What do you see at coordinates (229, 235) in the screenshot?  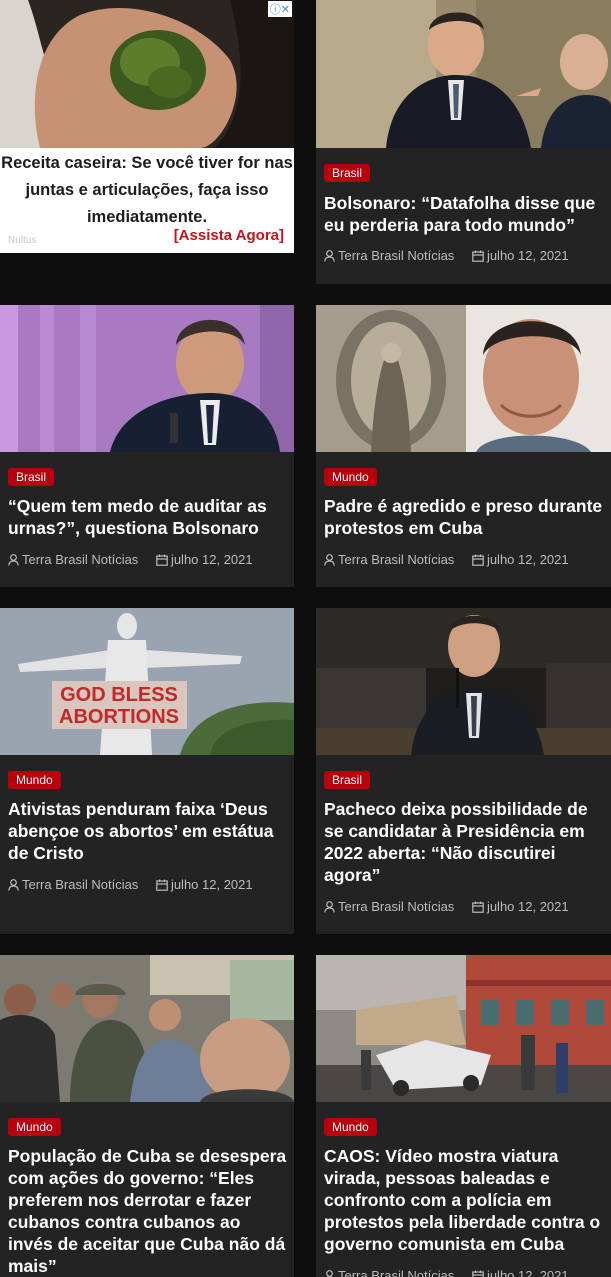 I see `ad-cta-link: [Assista Agora]` at bounding box center [229, 235].